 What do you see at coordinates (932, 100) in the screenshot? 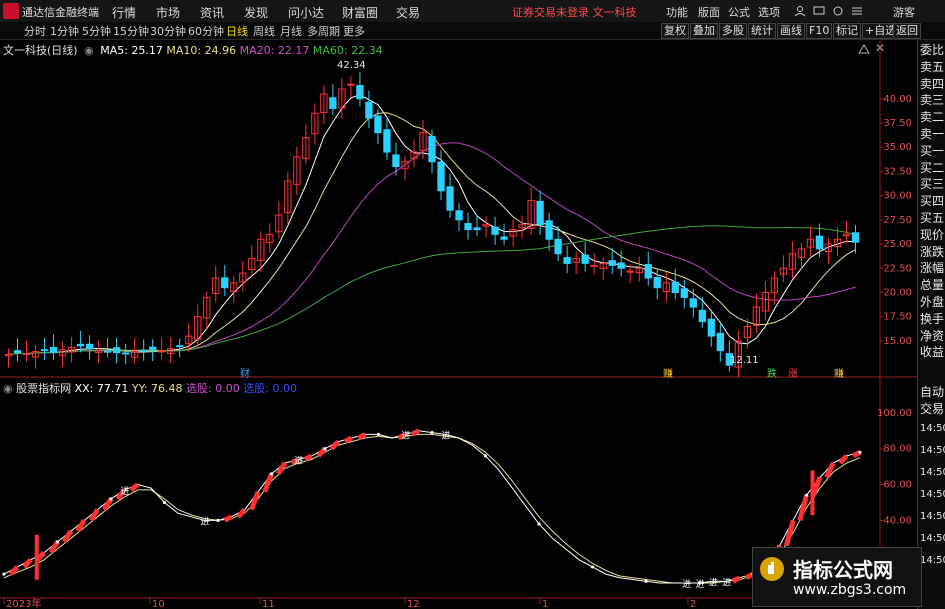
I see `side-item: 卖三` at bounding box center [932, 100].